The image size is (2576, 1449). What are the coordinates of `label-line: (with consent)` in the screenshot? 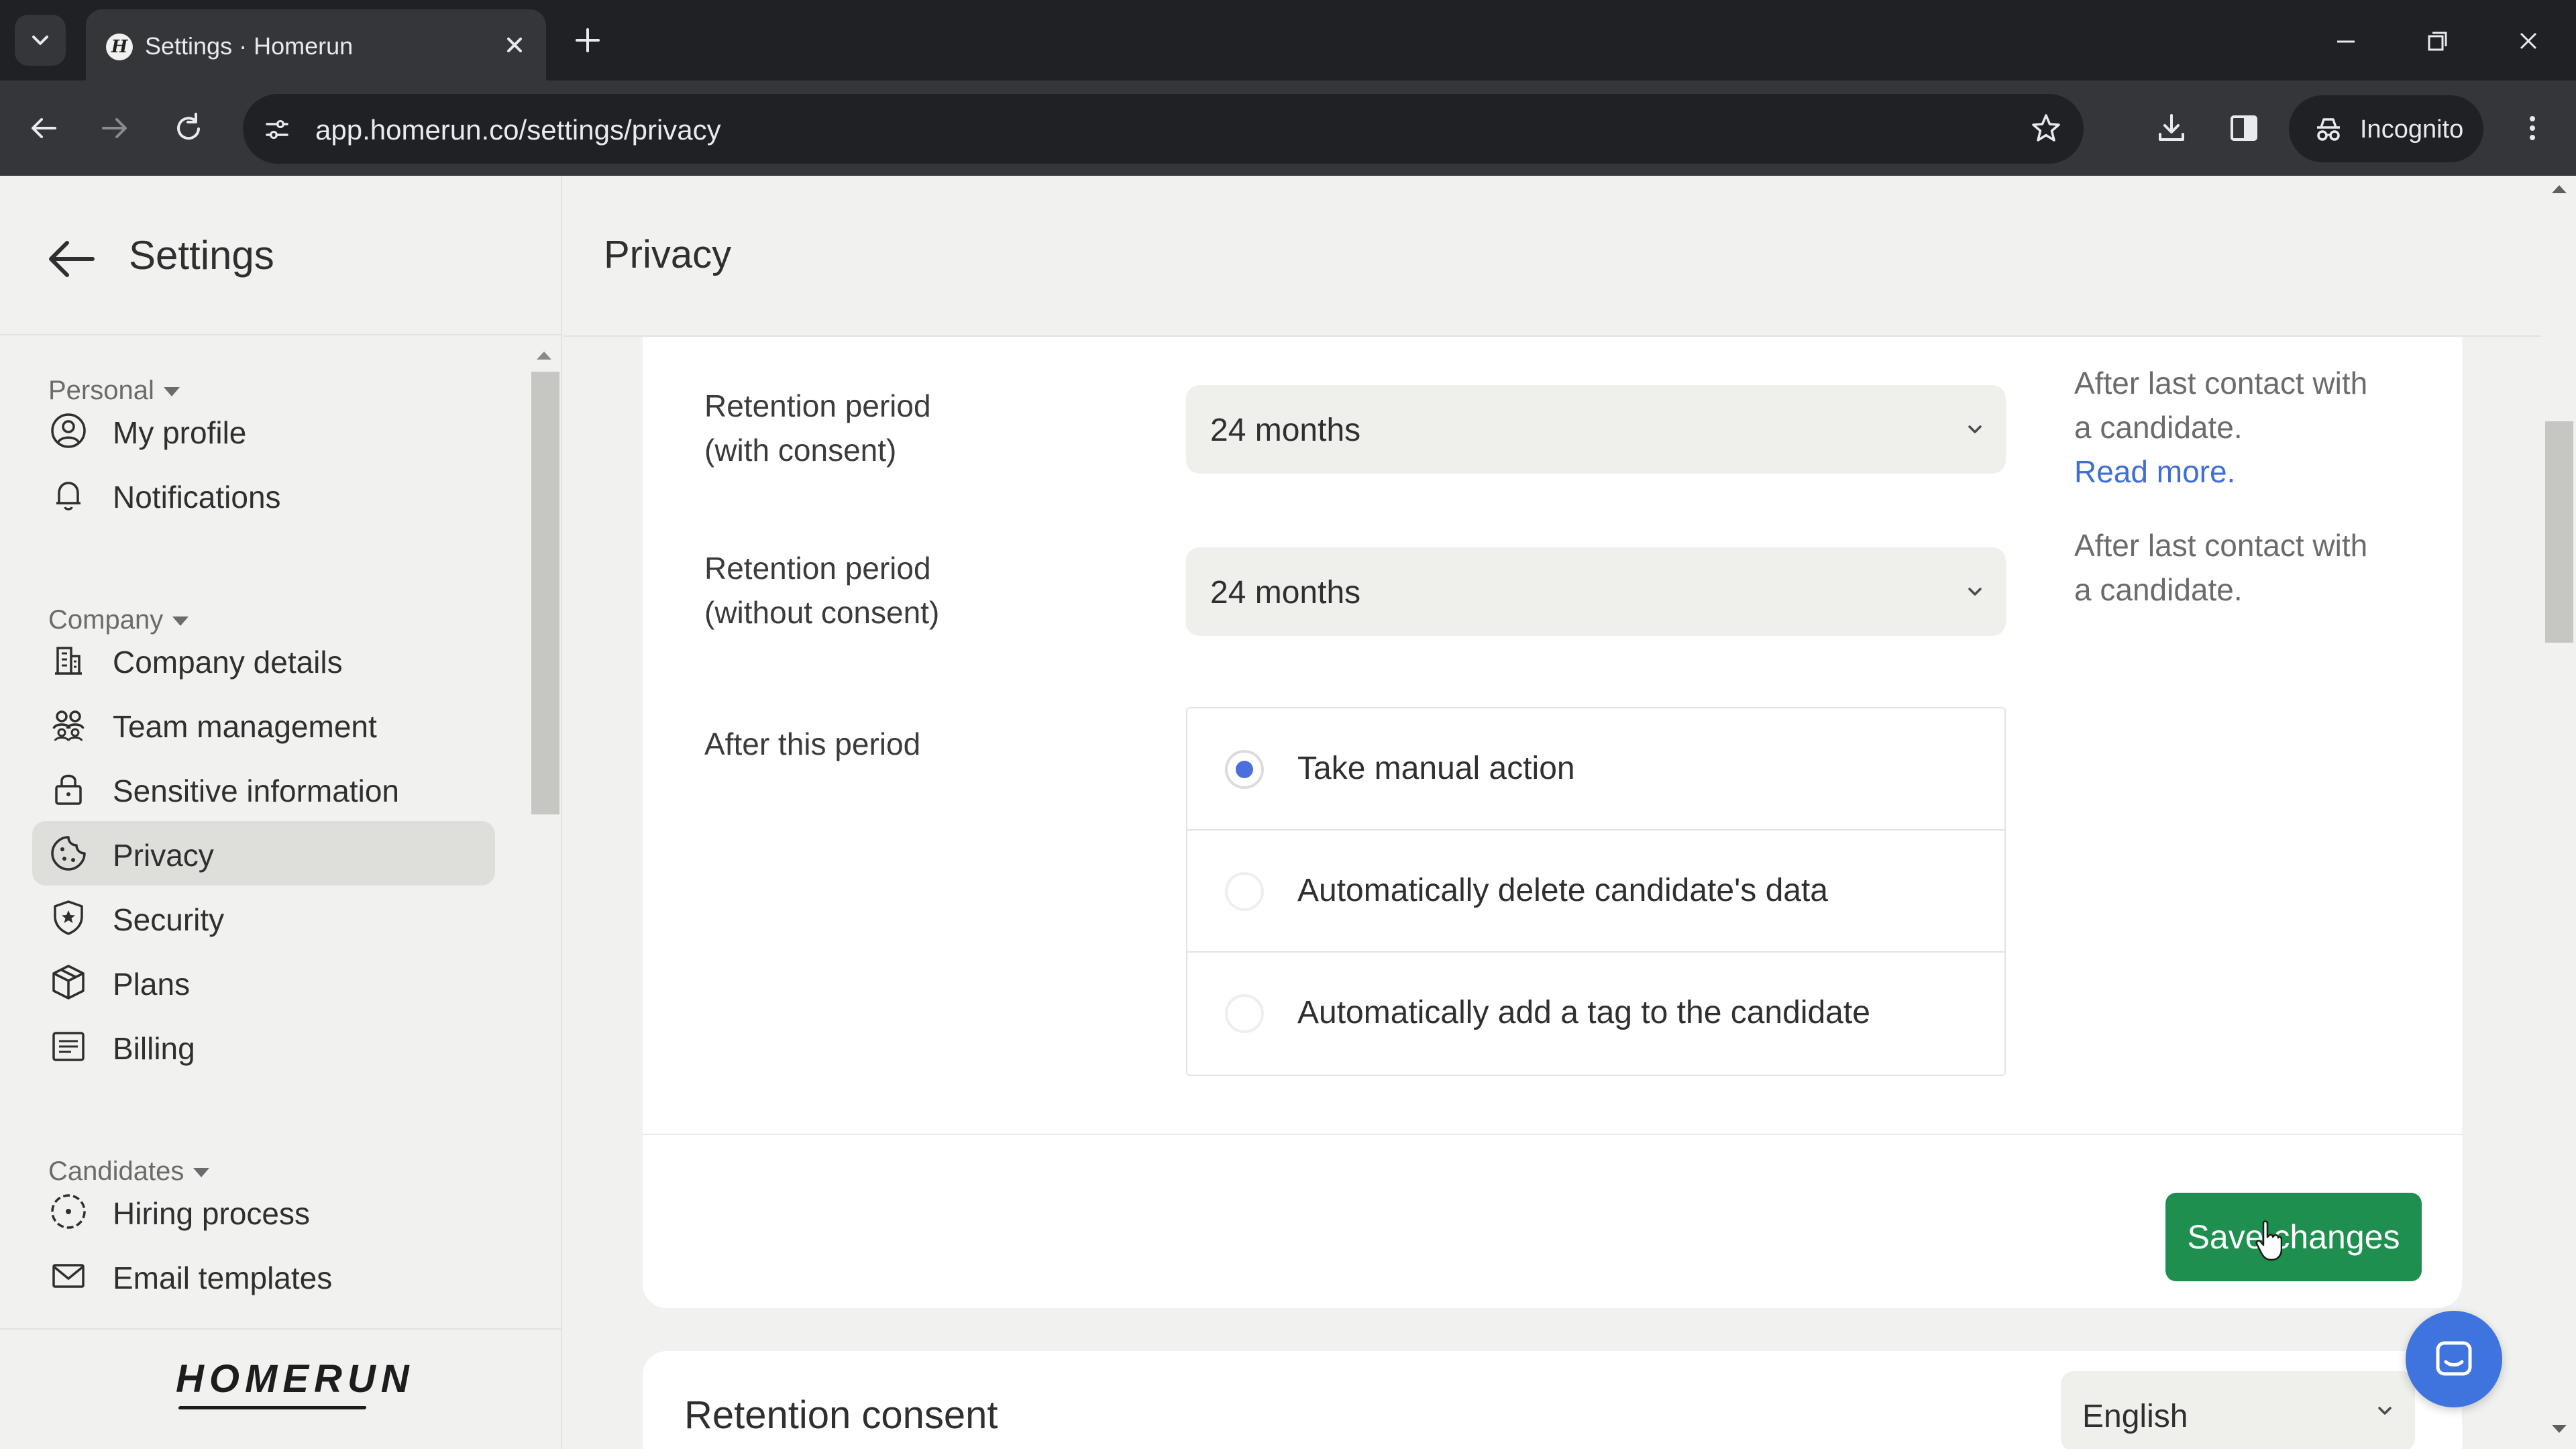 It's located at (800, 450).